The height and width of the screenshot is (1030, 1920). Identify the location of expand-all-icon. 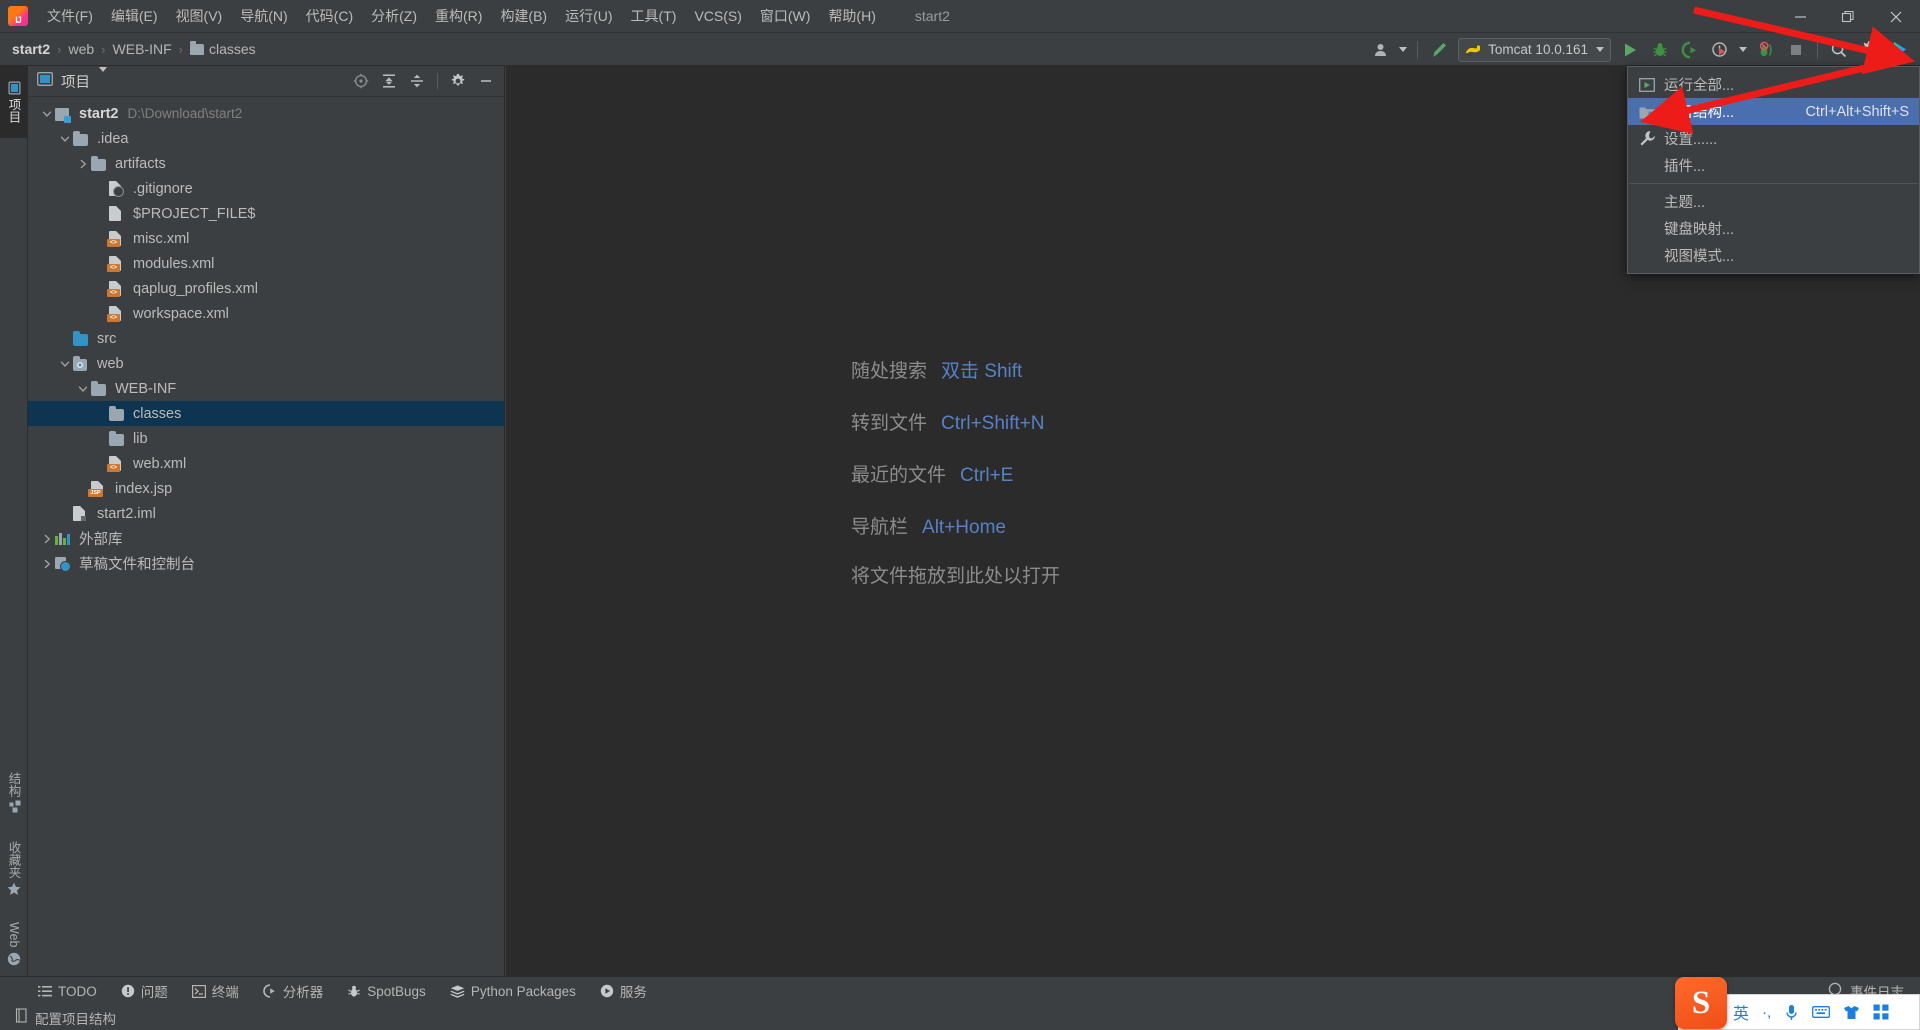
(389, 81).